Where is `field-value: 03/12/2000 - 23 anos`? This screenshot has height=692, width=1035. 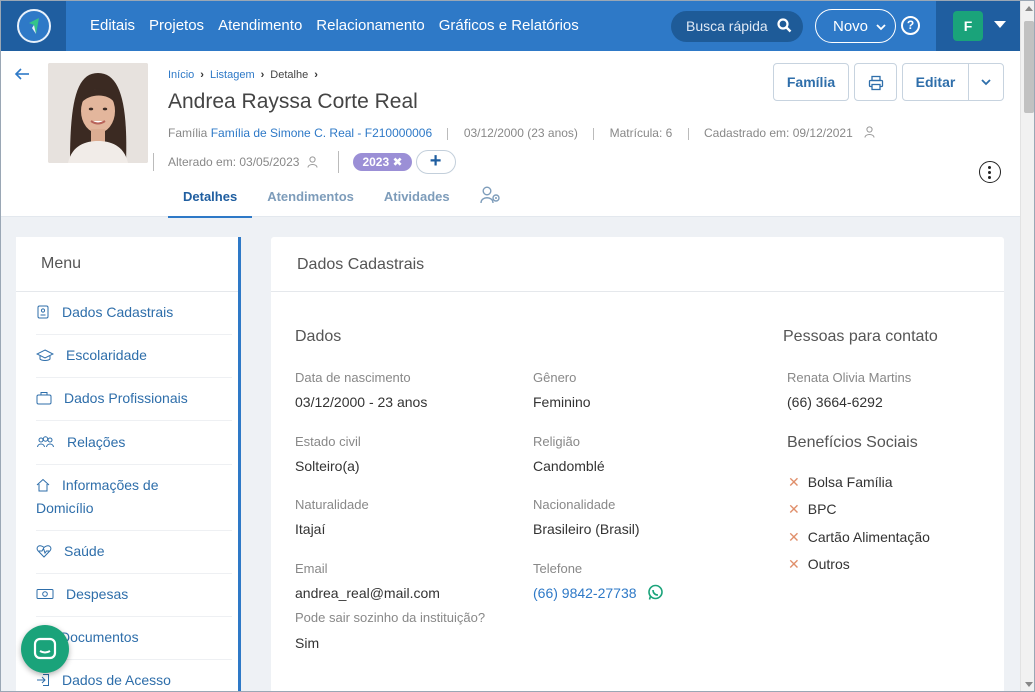 field-value: 03/12/2000 - 23 anos is located at coordinates (361, 402).